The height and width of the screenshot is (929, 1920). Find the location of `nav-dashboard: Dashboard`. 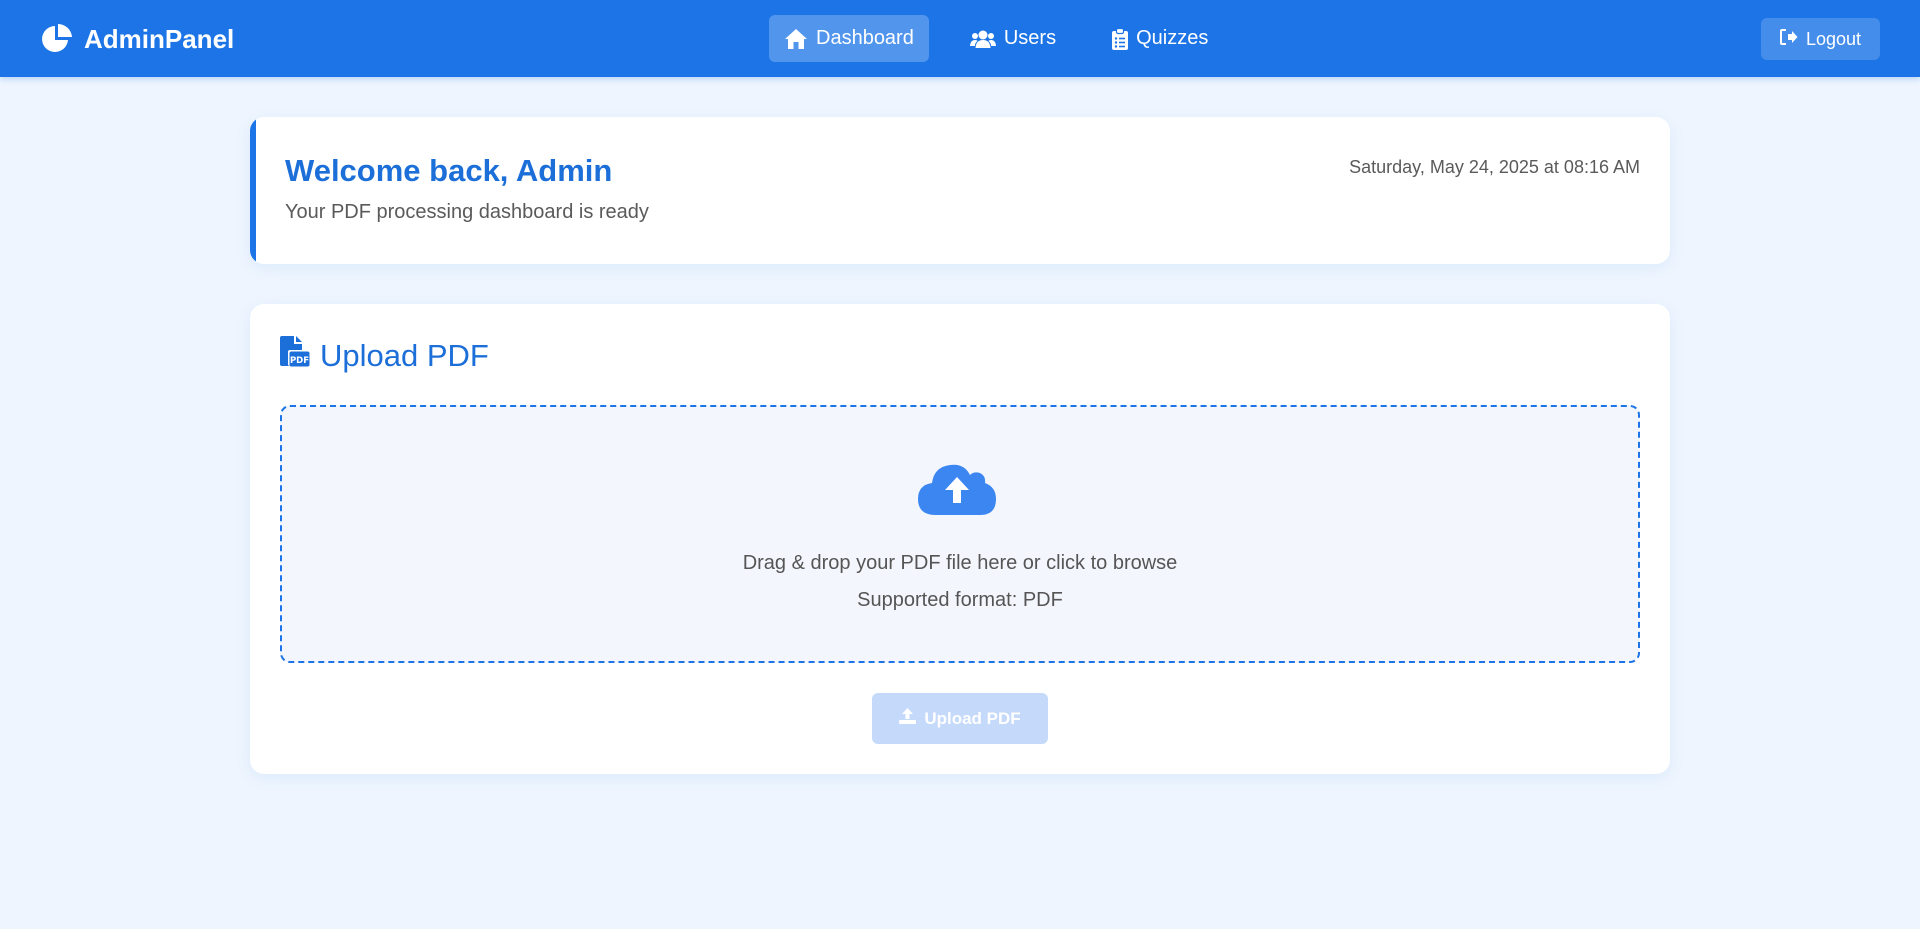

nav-dashboard: Dashboard is located at coordinates (849, 38).